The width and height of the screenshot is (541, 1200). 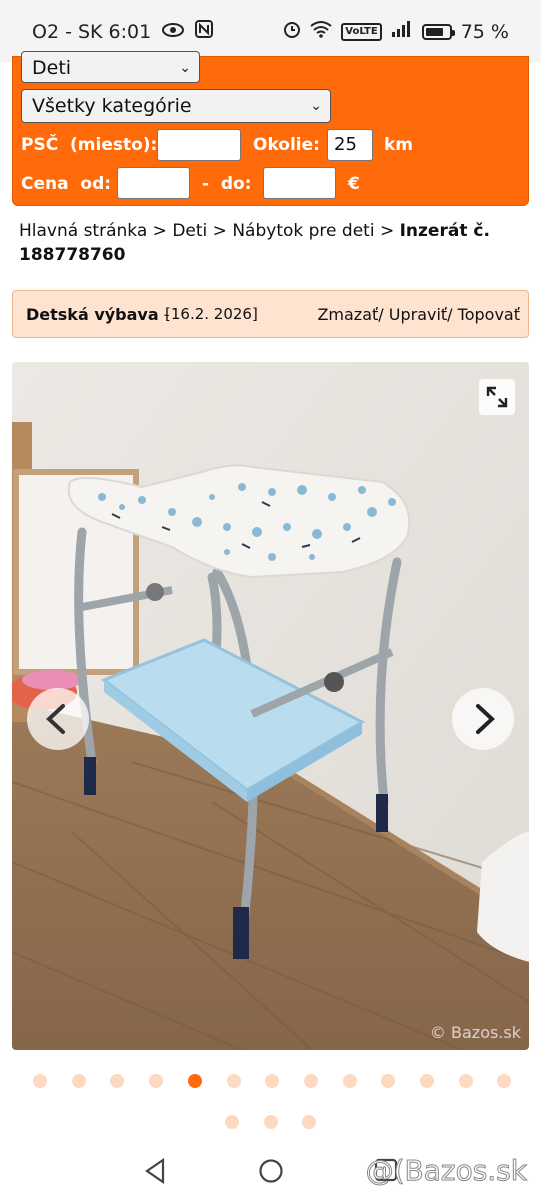 I want to click on okolie-label: Okolie:, so click(x=286, y=145).